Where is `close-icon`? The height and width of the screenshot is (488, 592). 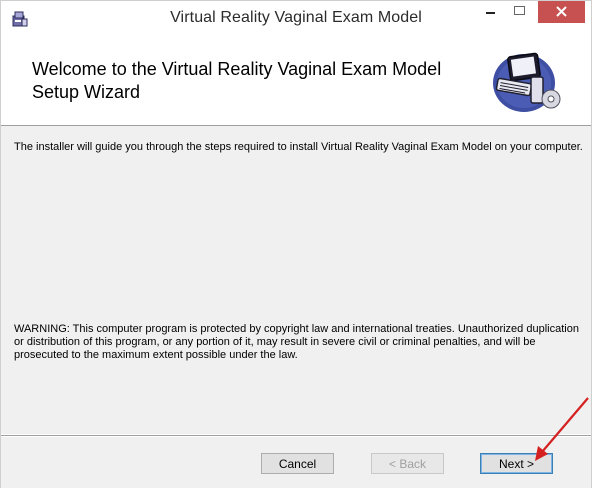
close-icon is located at coordinates (561, 11).